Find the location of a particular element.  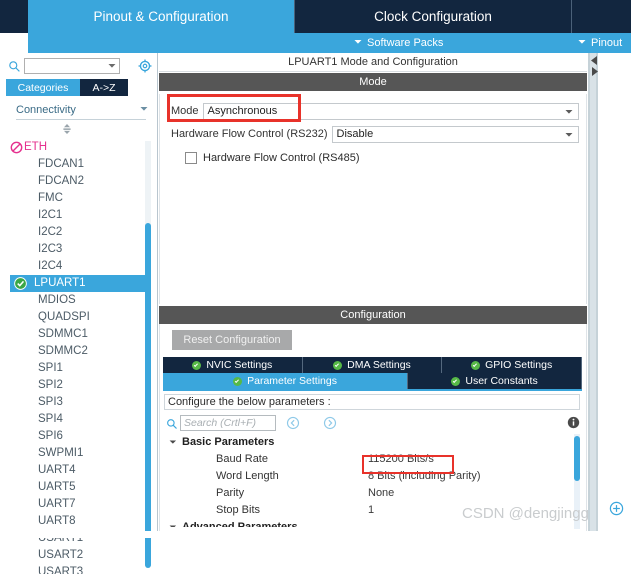

sidebar-item-label: ETH is located at coordinates (35, 147).